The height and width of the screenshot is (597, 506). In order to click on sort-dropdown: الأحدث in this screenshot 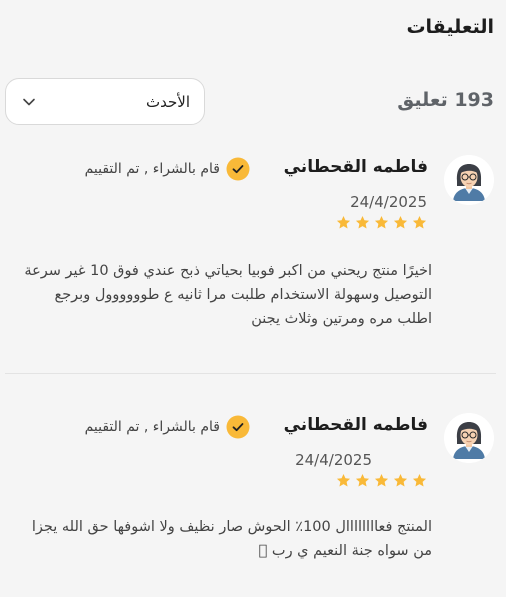, I will do `click(105, 101)`.